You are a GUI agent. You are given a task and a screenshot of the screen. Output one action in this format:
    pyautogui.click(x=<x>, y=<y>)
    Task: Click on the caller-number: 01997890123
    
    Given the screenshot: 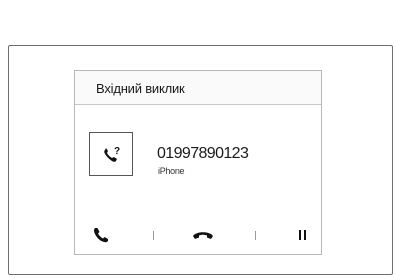 What is the action you would take?
    pyautogui.click(x=203, y=153)
    